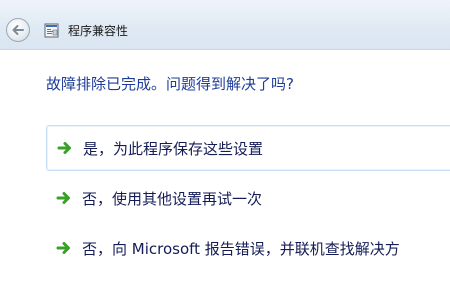 Image resolution: width=450 pixels, height=300 pixels. What do you see at coordinates (52, 31) in the screenshot?
I see `program-compatibility-icon` at bounding box center [52, 31].